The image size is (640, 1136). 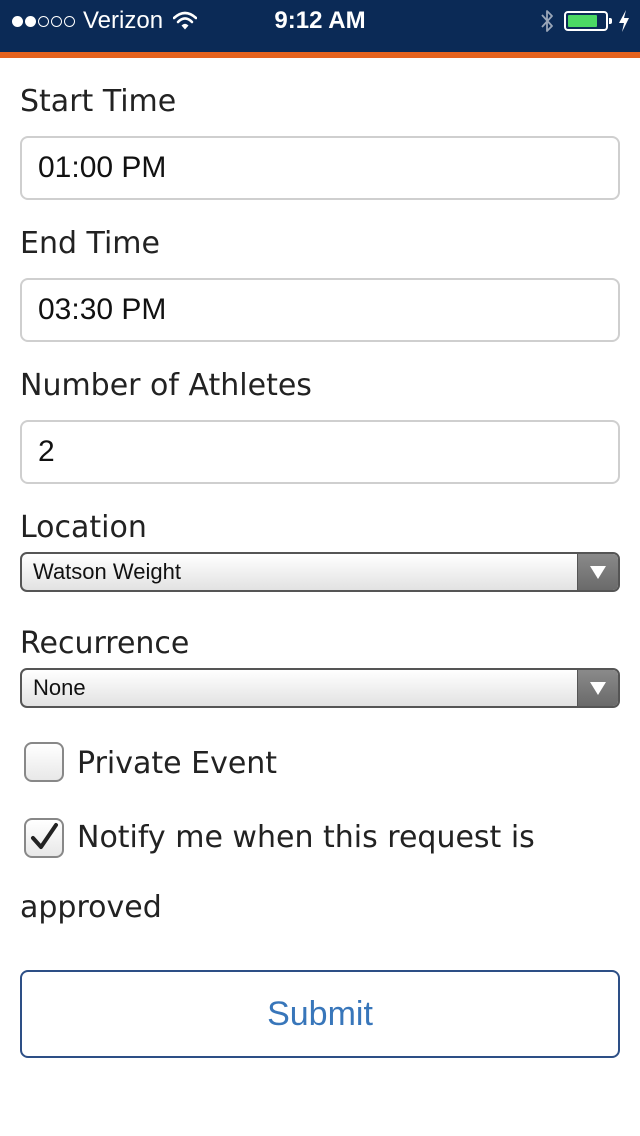 What do you see at coordinates (320, 168) in the screenshot?
I see `start-time-input` at bounding box center [320, 168].